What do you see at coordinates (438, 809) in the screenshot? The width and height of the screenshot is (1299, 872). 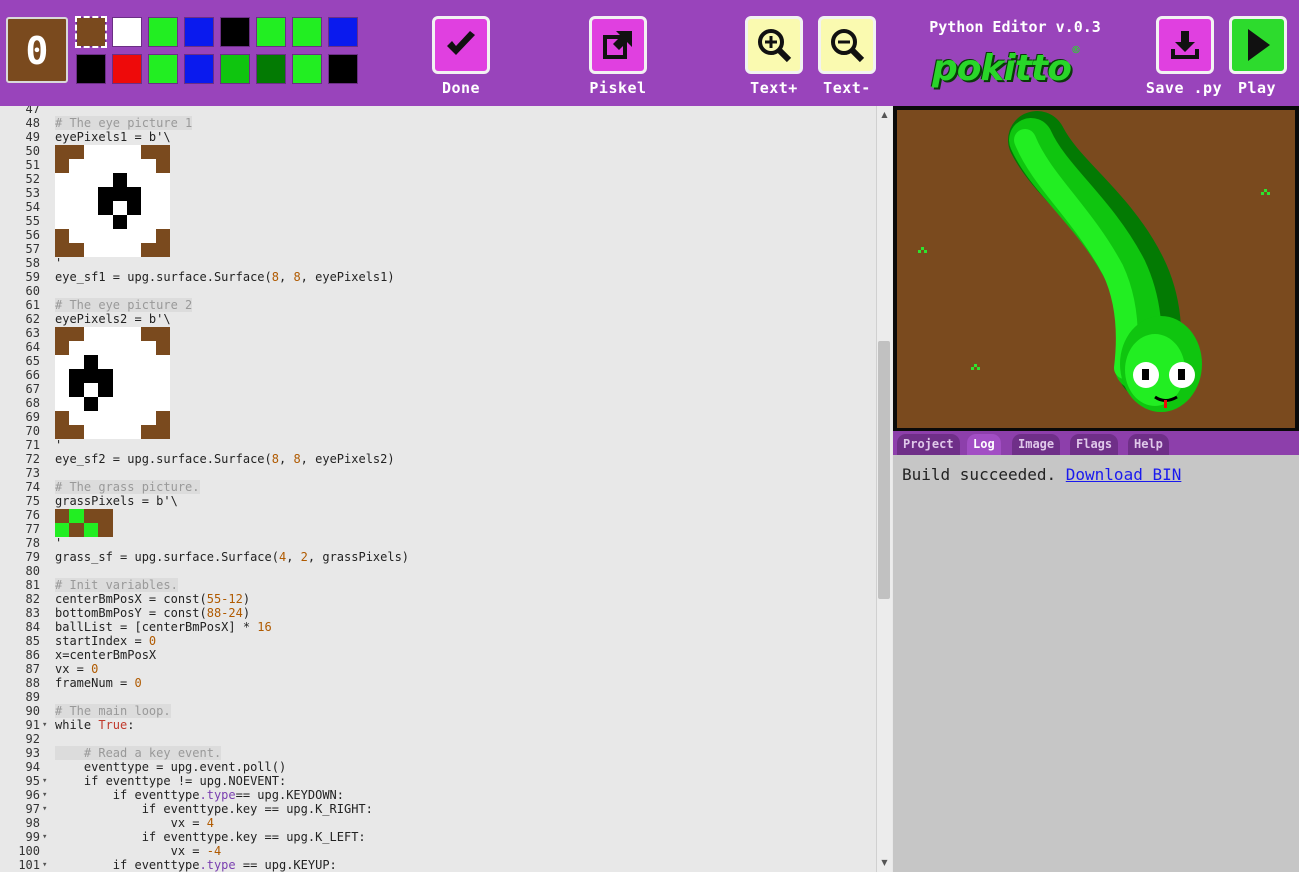 I see `code-line: 97 ▾ if eventtype.key == upg.K_RIGHT:` at bounding box center [438, 809].